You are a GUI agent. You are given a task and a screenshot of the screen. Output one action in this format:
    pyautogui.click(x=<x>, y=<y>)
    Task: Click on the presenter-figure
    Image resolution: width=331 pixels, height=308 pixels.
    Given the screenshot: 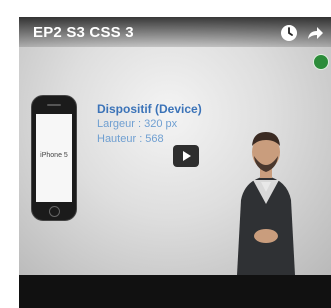 What is the action you would take?
    pyautogui.click(x=266, y=203)
    